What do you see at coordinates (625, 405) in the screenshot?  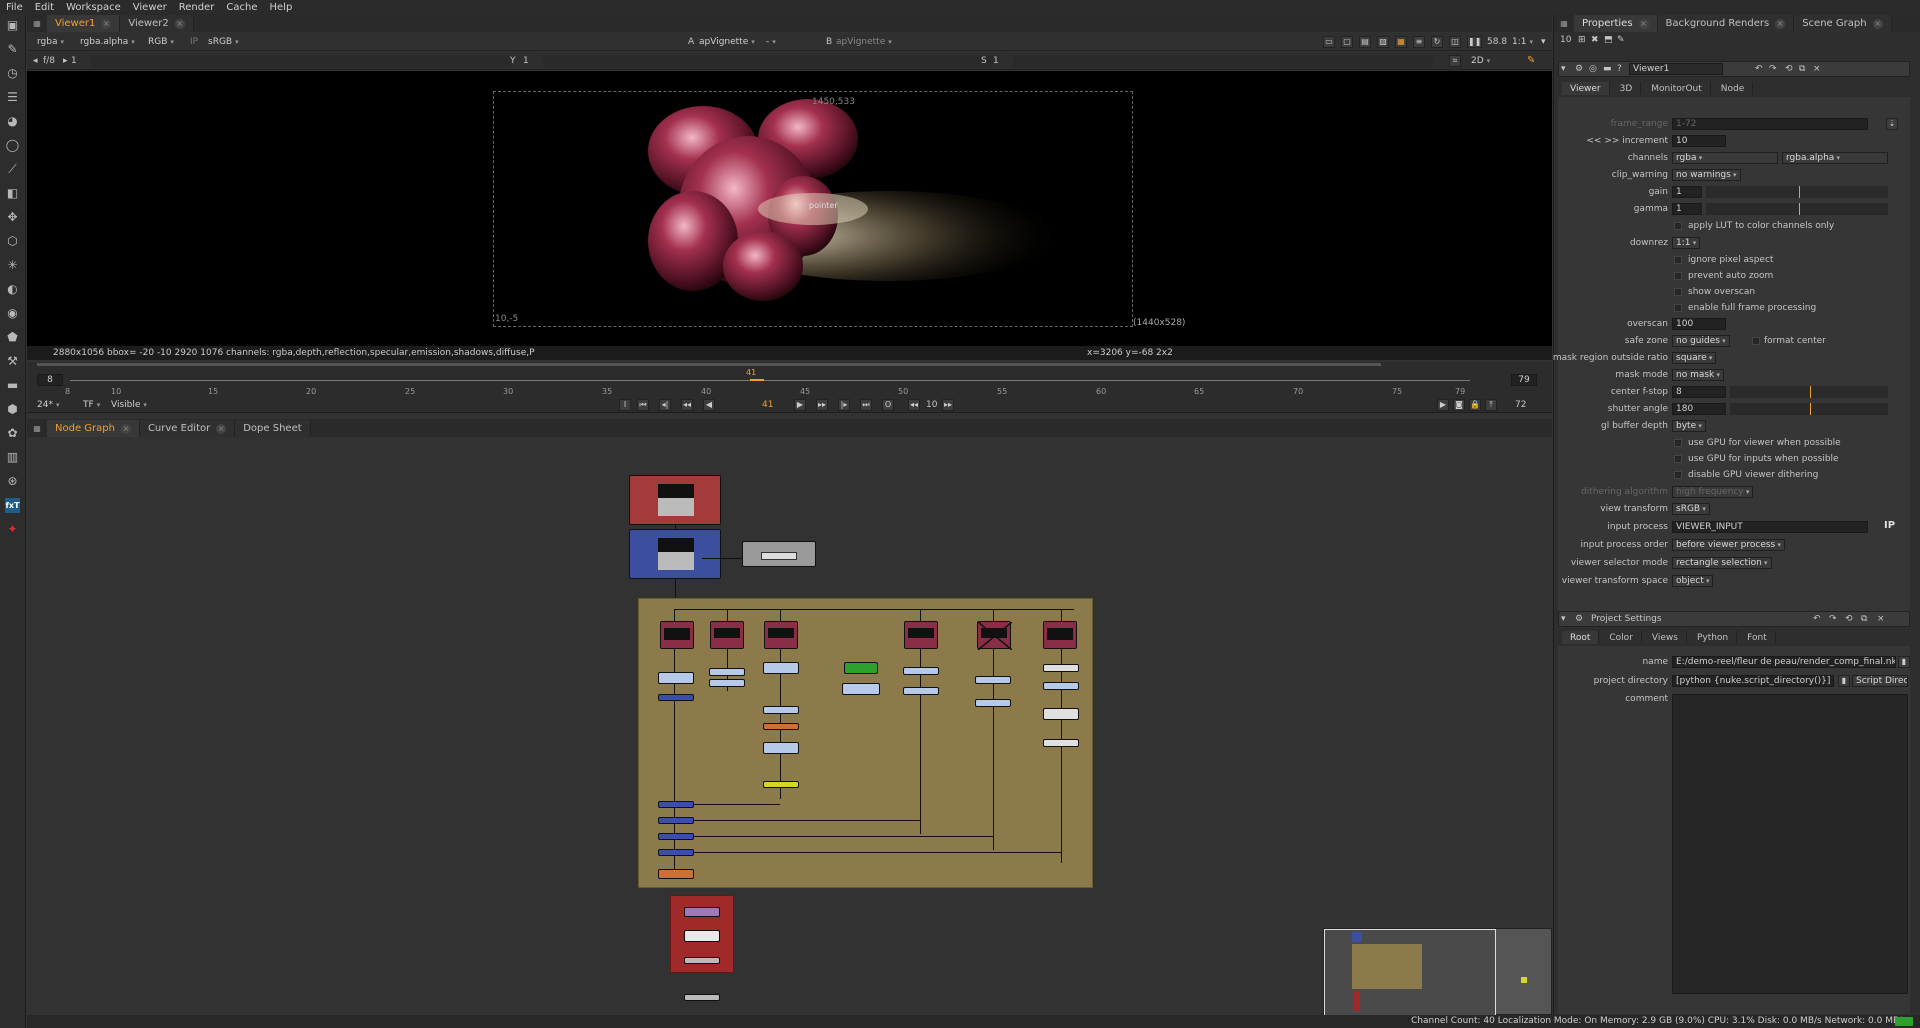 I see `in-point-icon: I` at bounding box center [625, 405].